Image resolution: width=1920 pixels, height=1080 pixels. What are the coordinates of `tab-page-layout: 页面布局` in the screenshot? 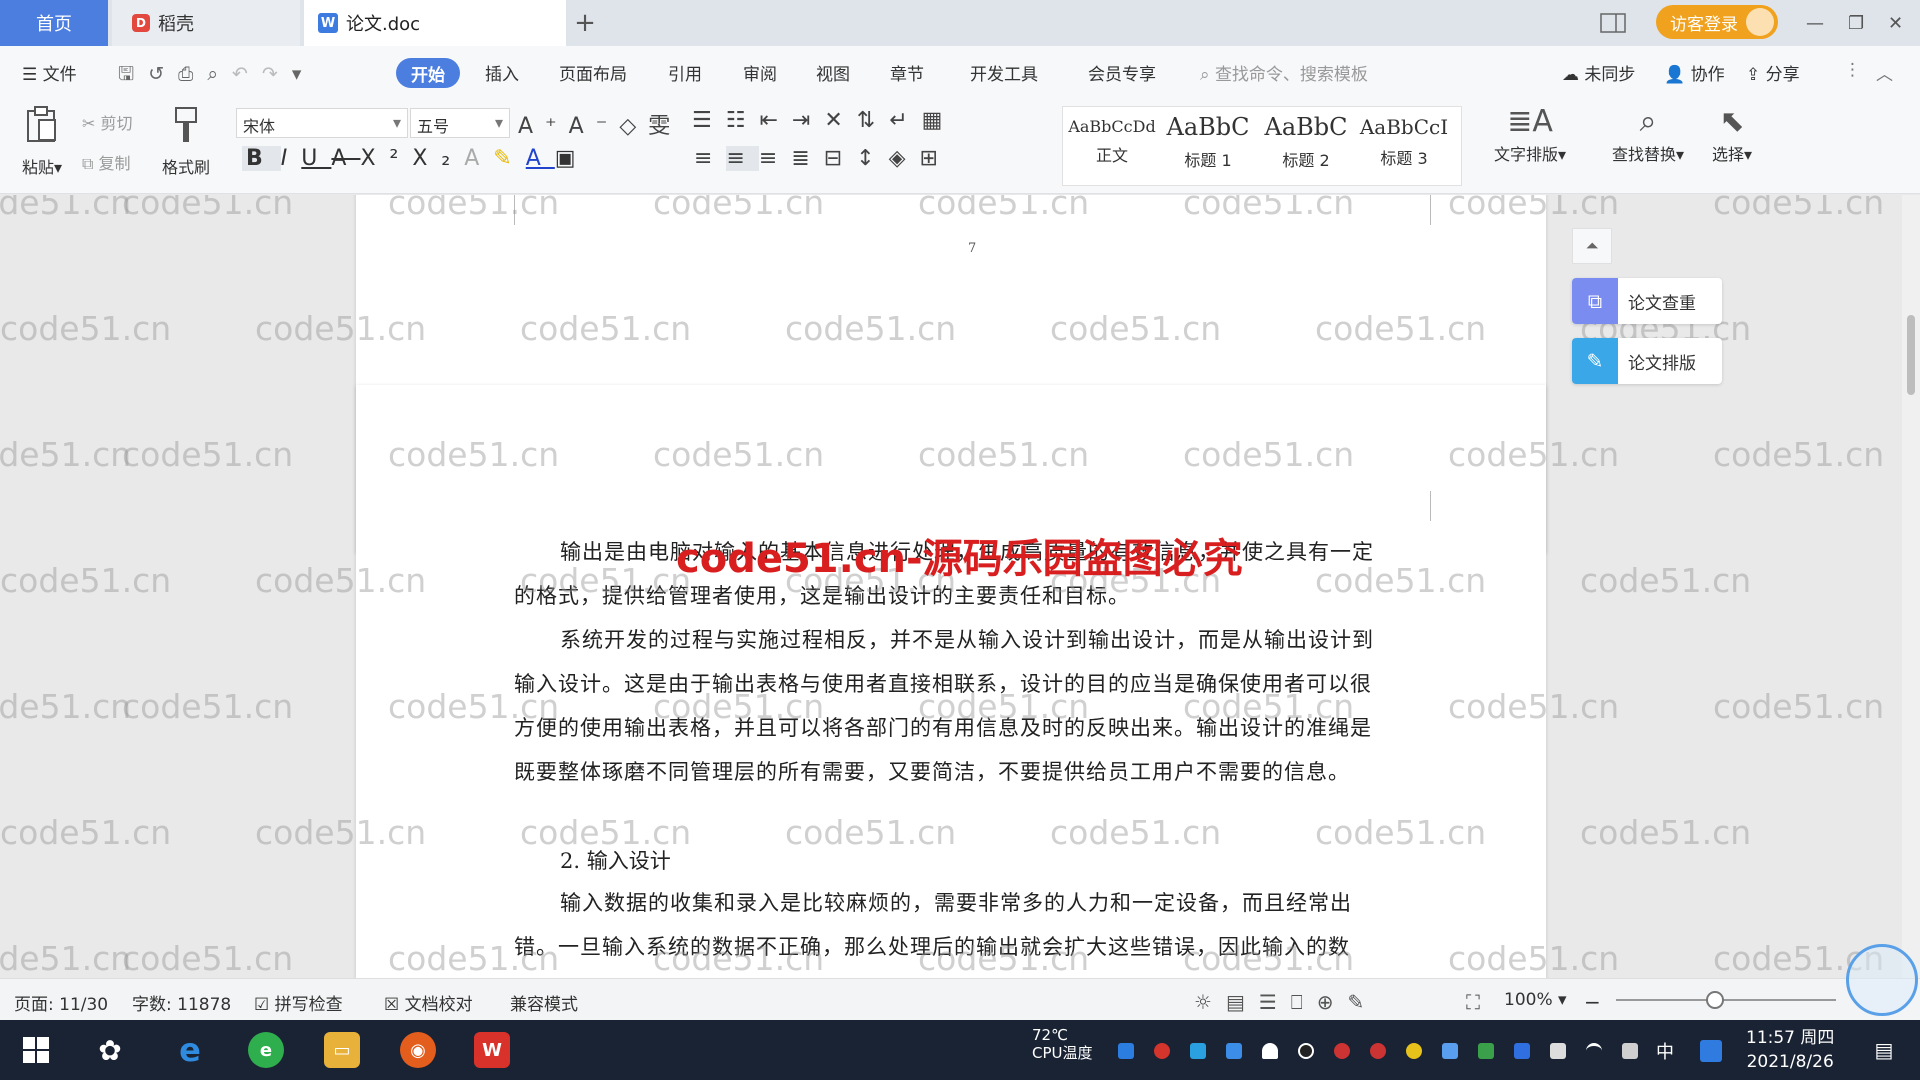 It's located at (593, 72).